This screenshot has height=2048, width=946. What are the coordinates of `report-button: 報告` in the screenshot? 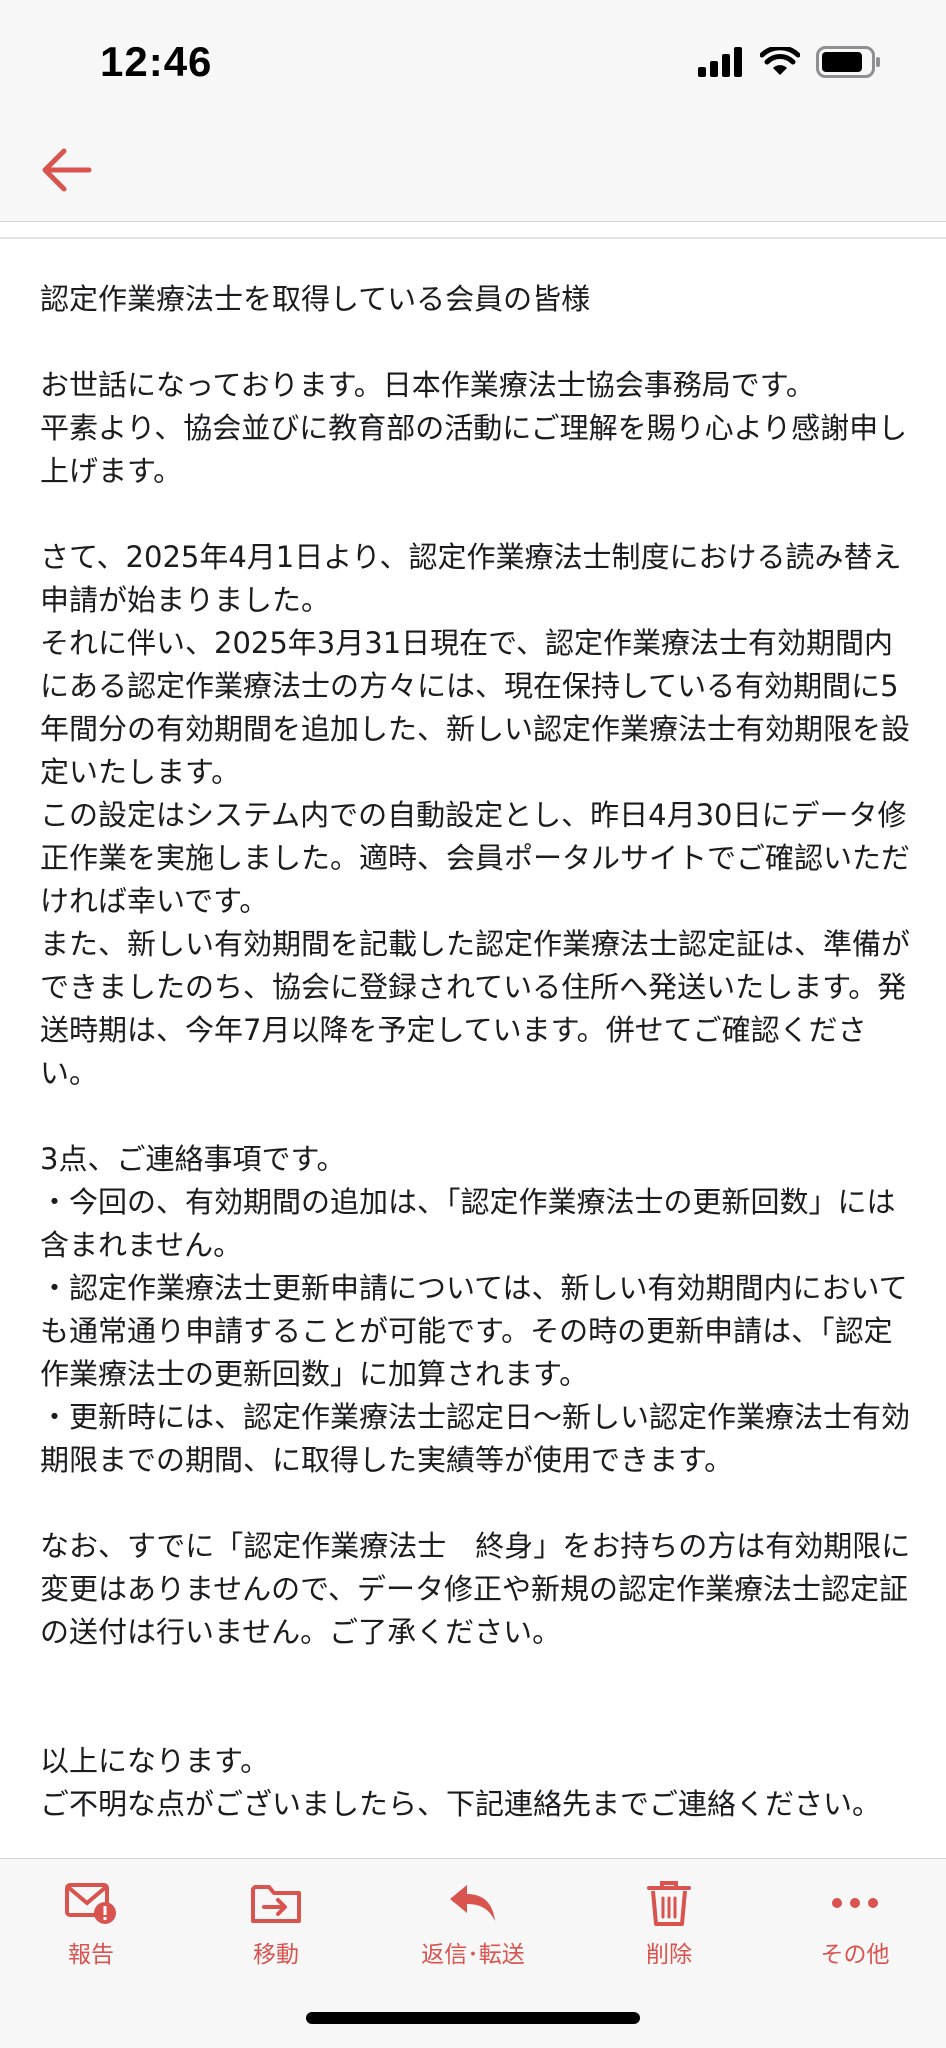 It's located at (91, 1923).